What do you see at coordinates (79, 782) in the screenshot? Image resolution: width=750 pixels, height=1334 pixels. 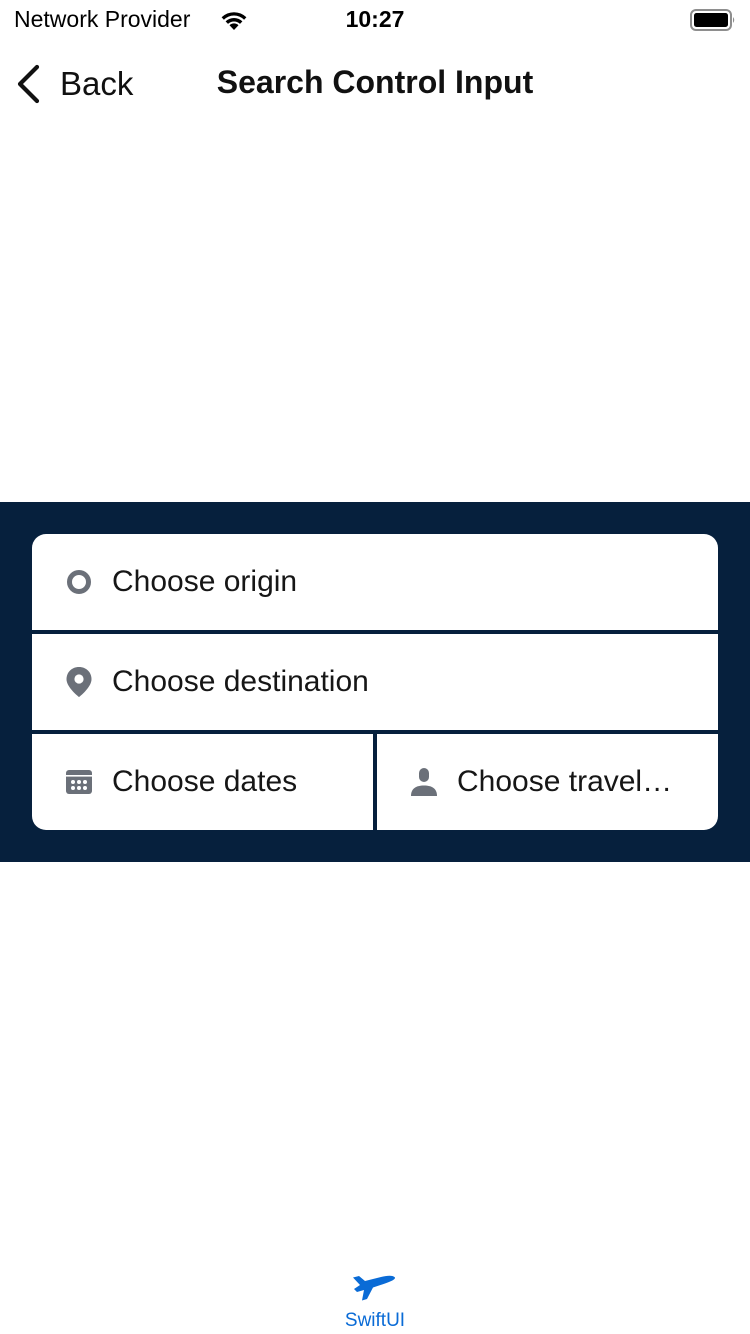 I see `calendar-icon` at bounding box center [79, 782].